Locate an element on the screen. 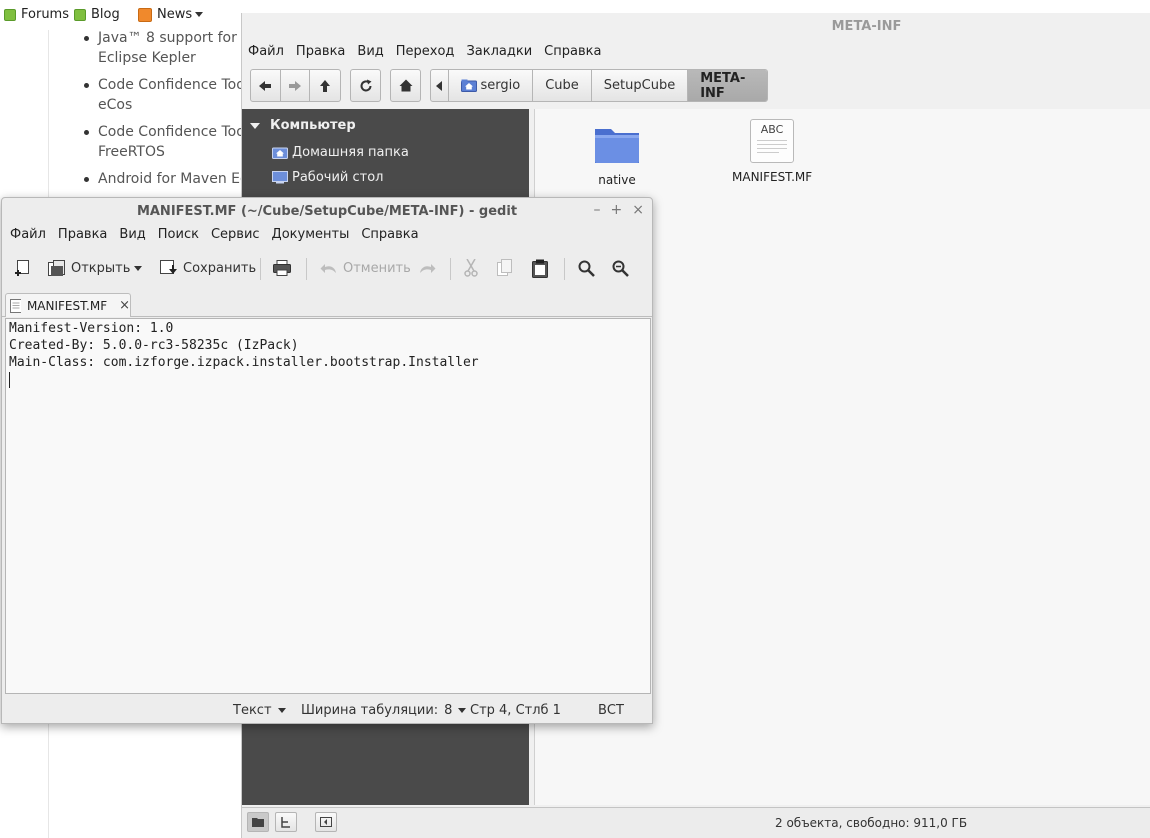  toolbar: sergio Cube SetupCube META-INF is located at coordinates (696, 87).